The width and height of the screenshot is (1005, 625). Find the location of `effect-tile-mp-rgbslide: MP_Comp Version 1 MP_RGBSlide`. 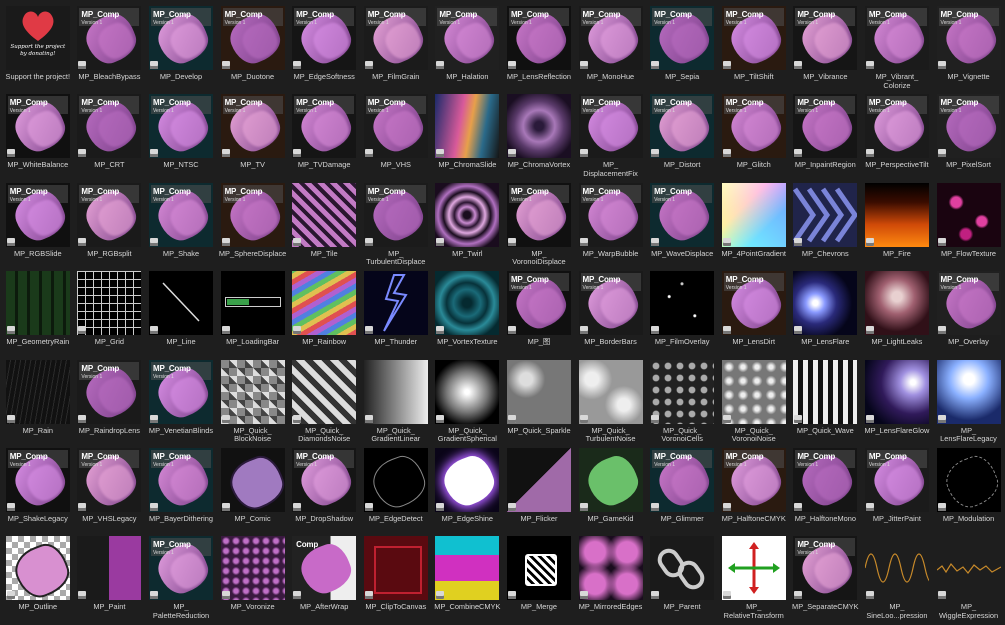

effect-tile-mp-rgbslide: MP_Comp Version 1 MP_RGBSlide is located at coordinates (38, 226).